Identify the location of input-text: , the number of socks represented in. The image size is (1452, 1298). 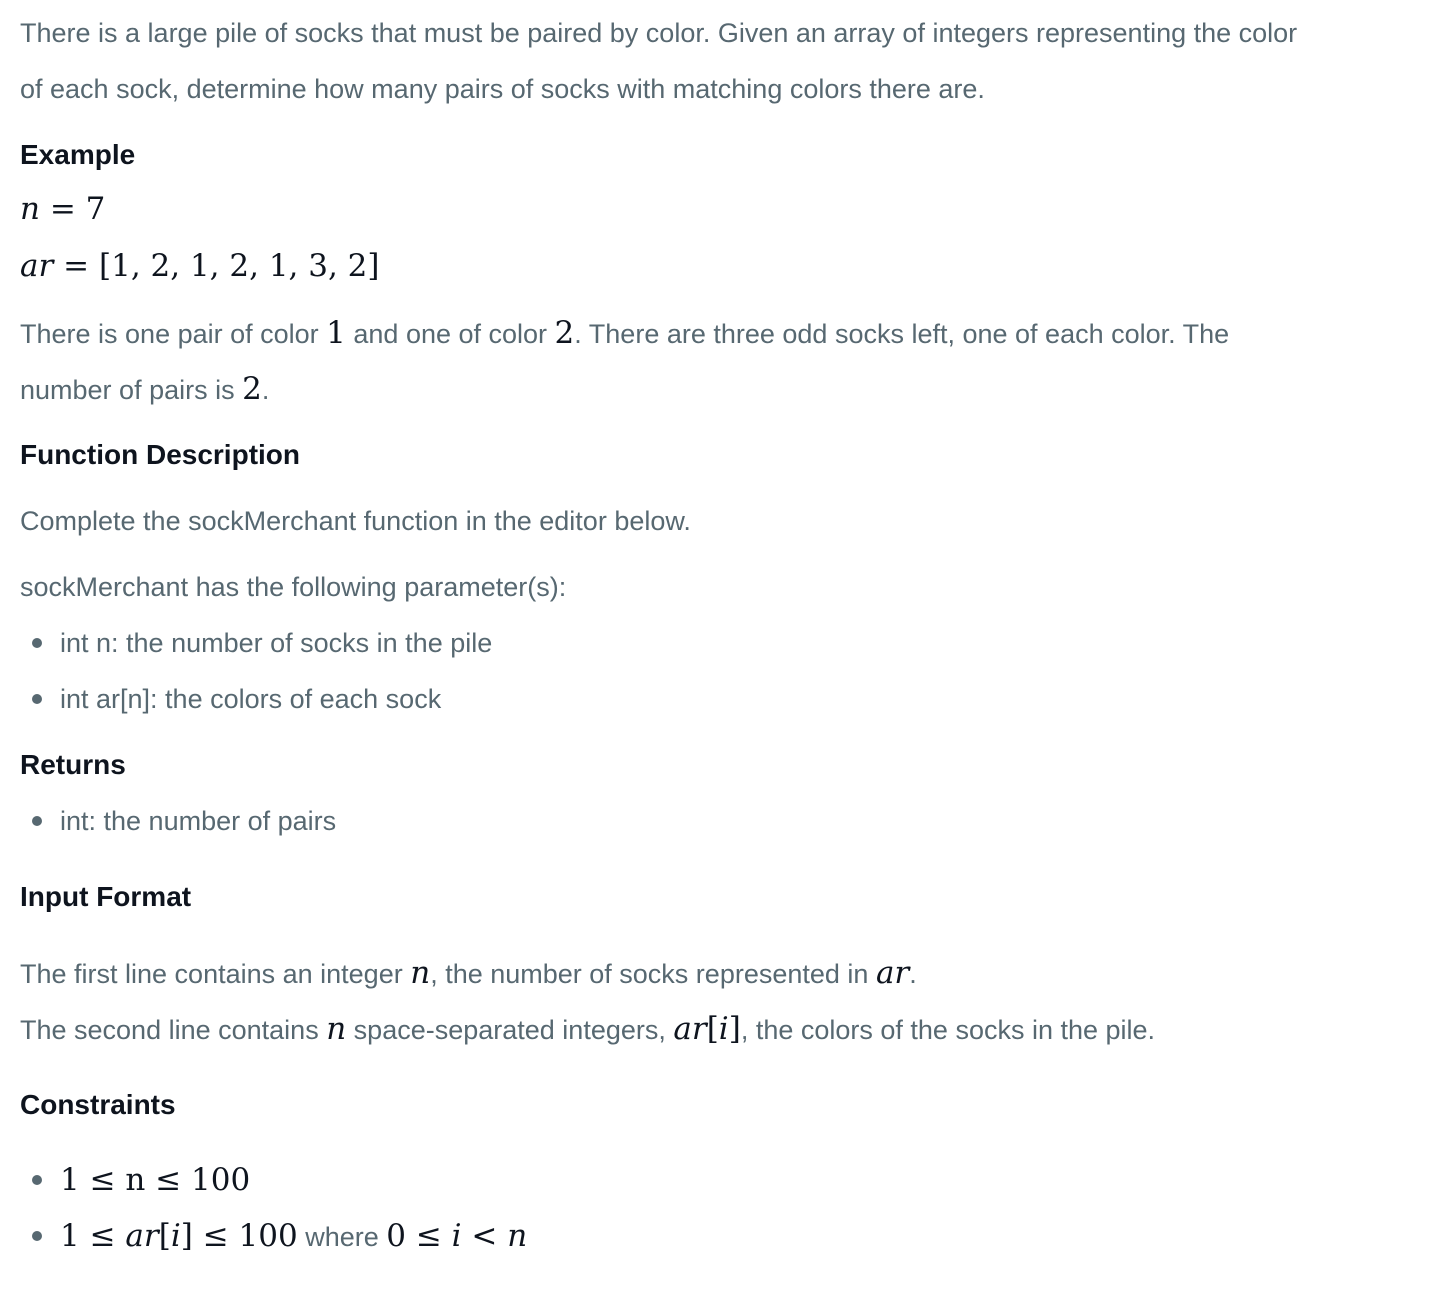
(653, 974).